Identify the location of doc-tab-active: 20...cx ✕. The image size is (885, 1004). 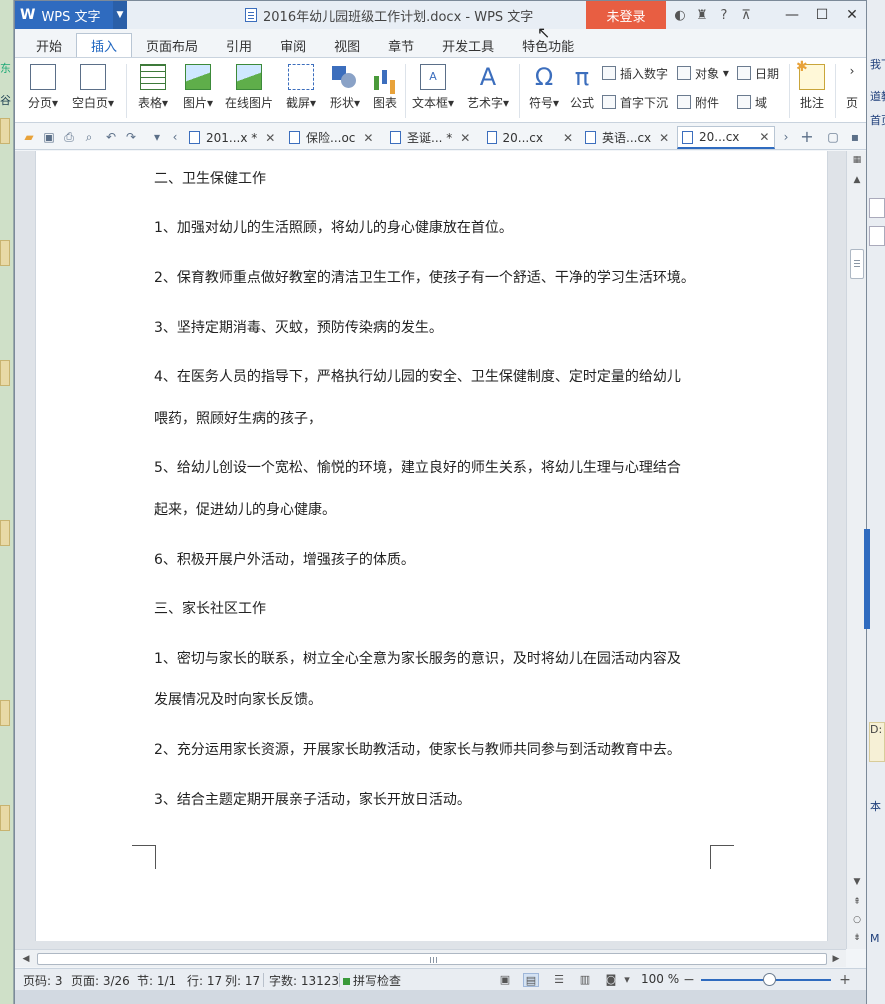
(726, 137).